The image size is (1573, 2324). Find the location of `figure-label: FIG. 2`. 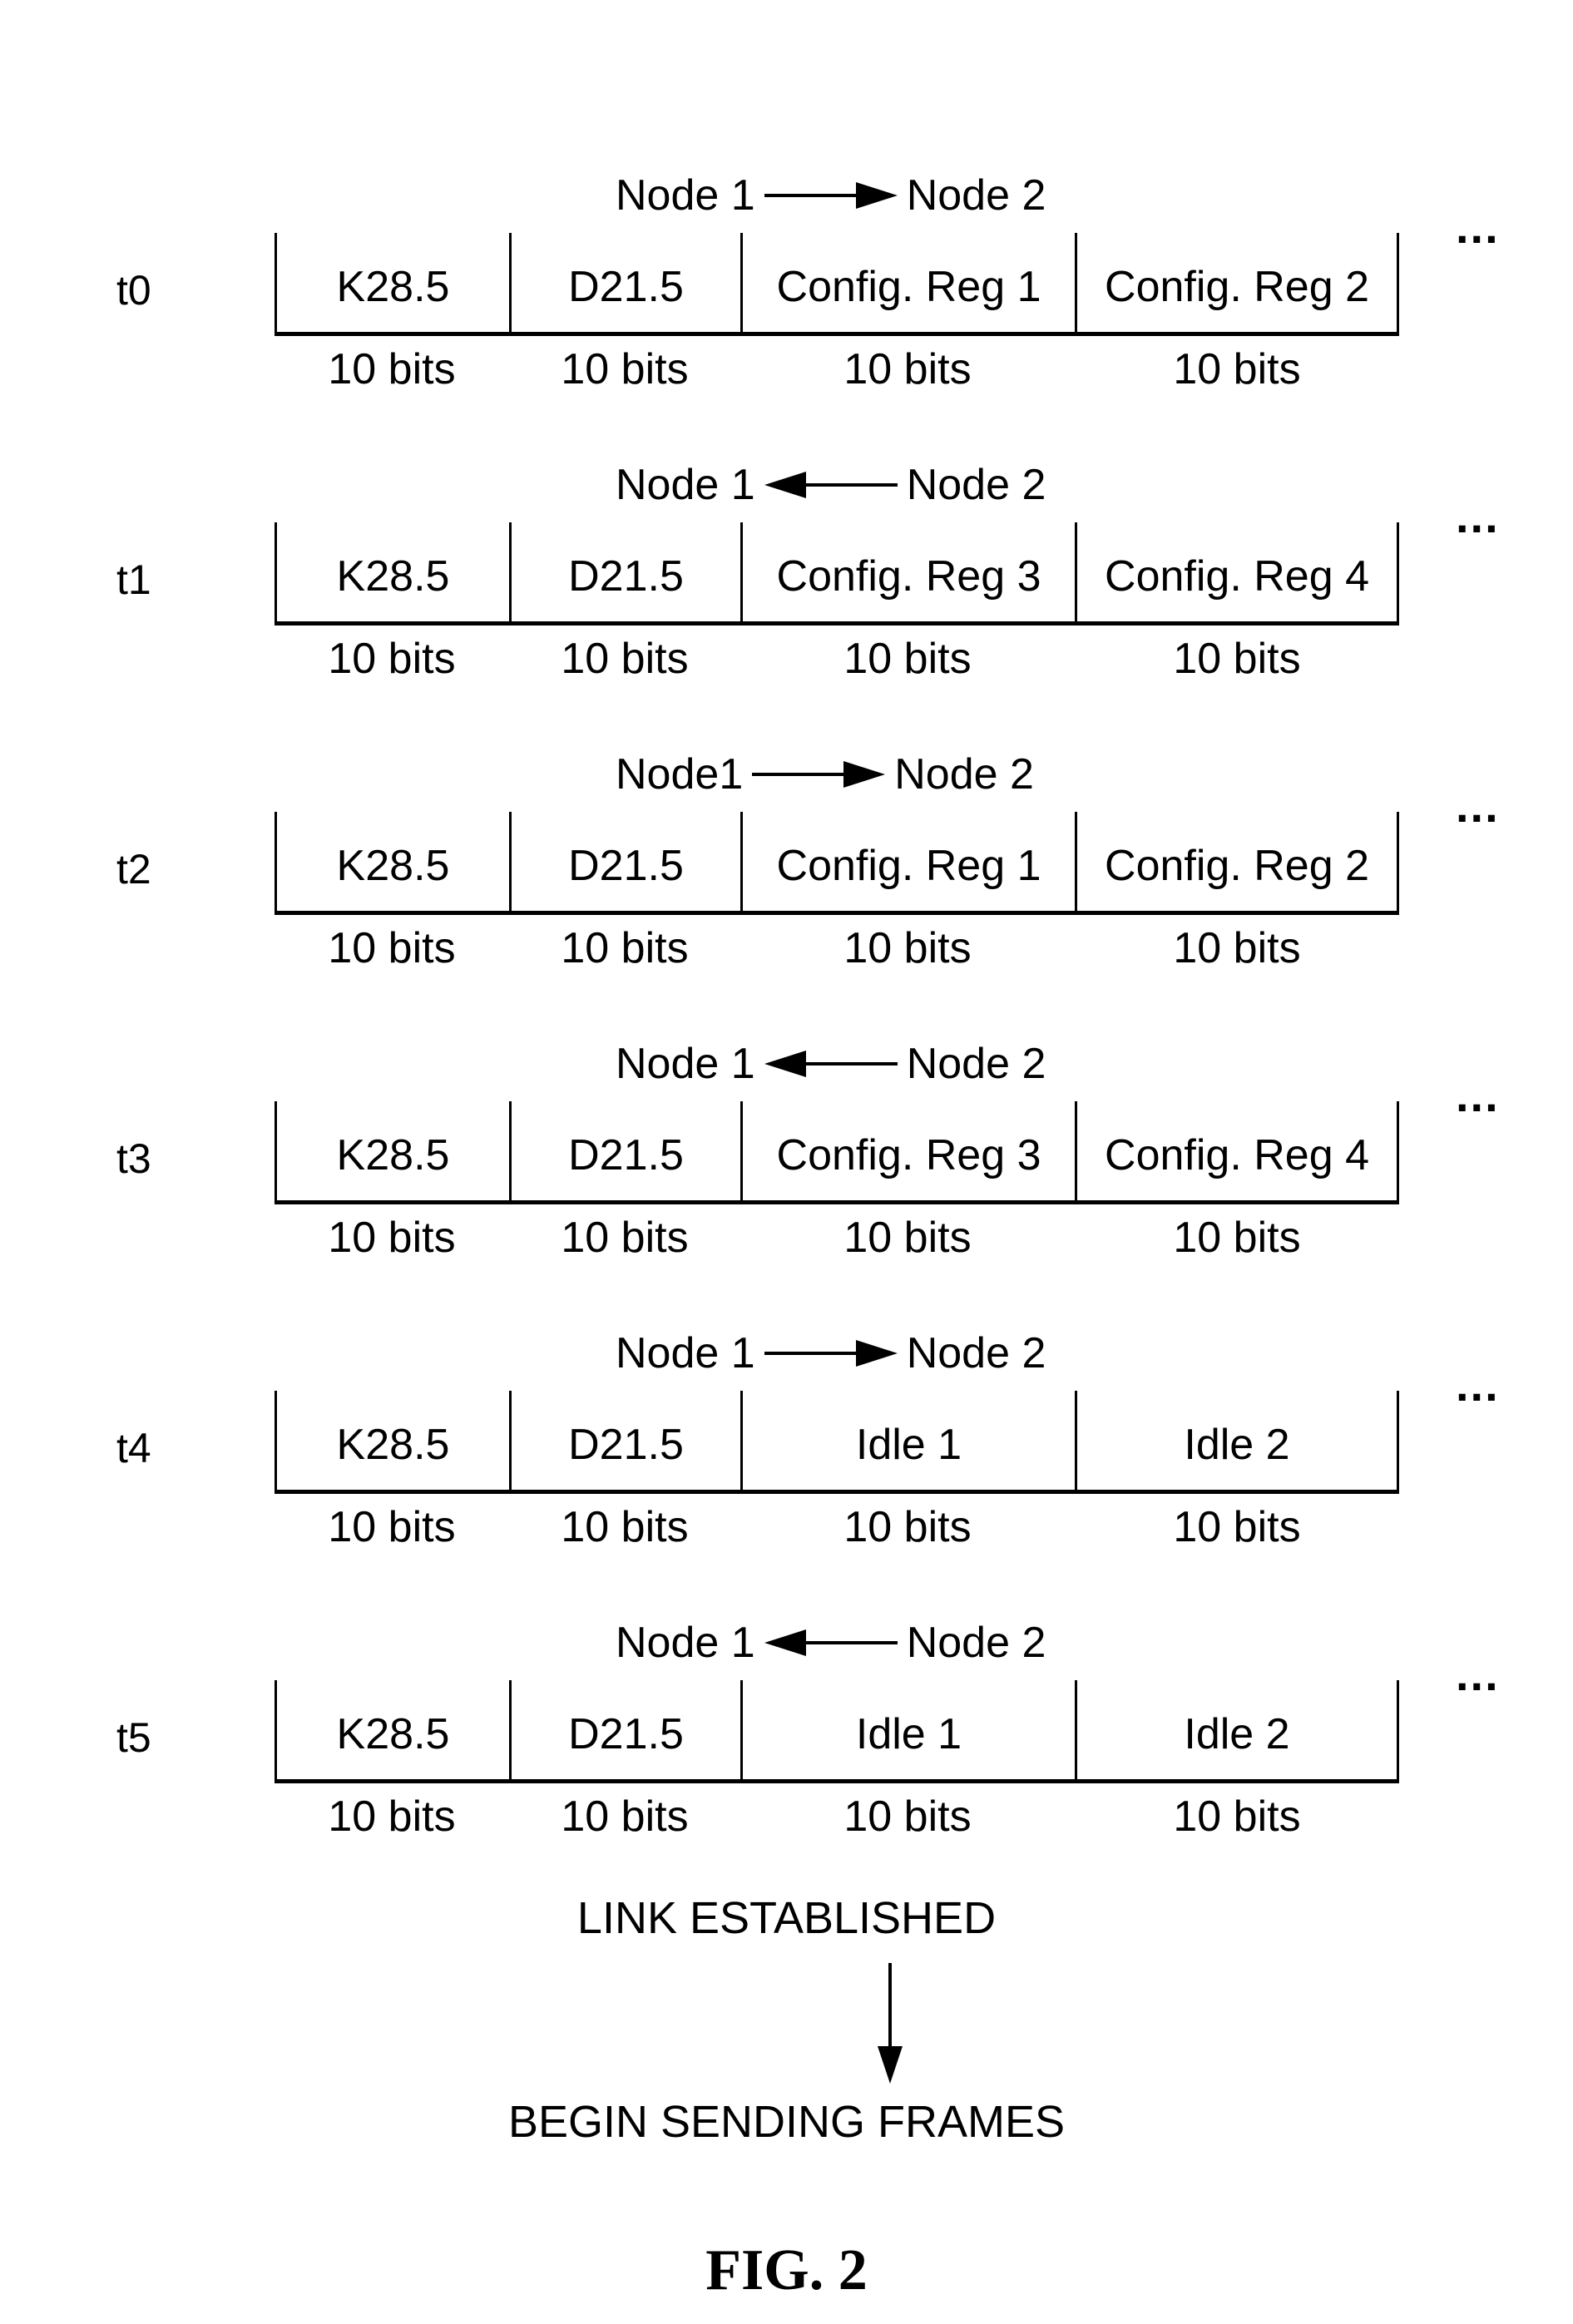

figure-label: FIG. 2 is located at coordinates (787, 2270).